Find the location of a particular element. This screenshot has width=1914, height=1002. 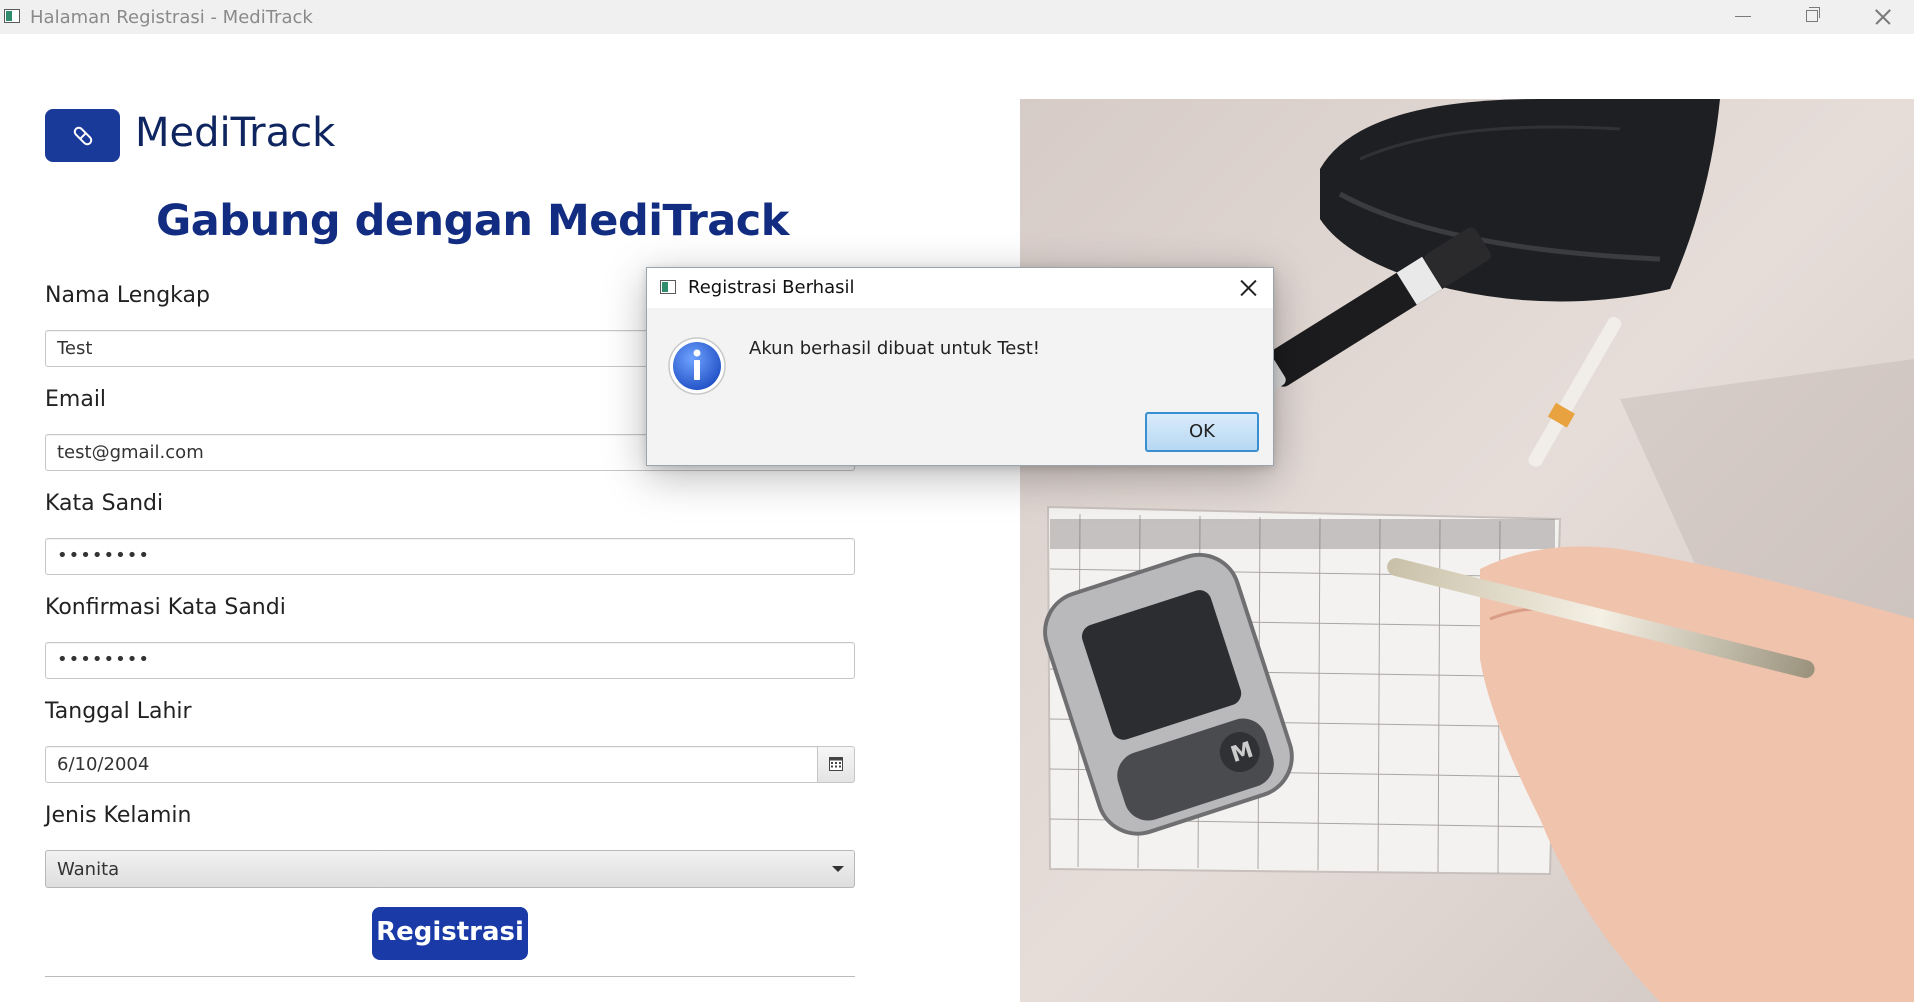

app-icon is located at coordinates (12, 16).